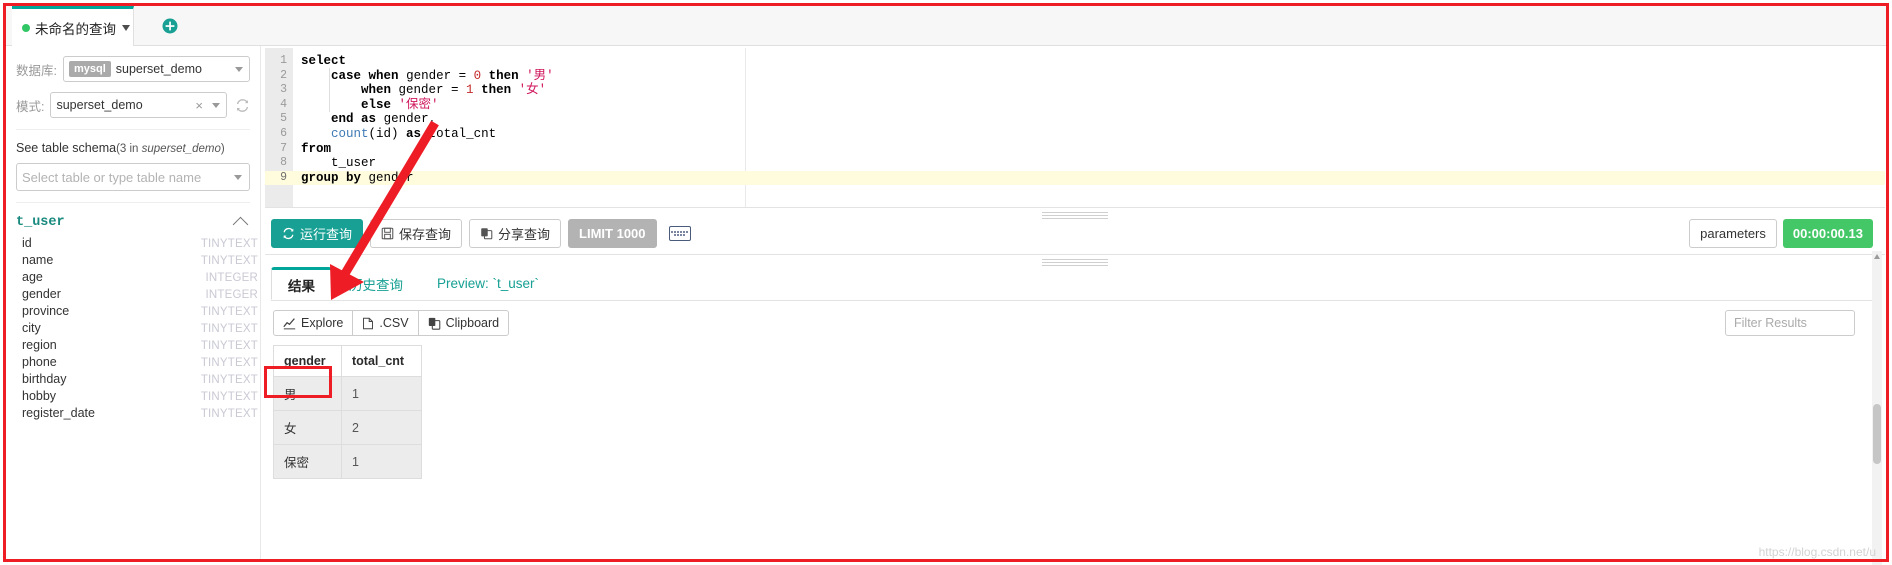 This screenshot has width=1892, height=565. I want to click on limit-dropdown: LIMIT 1000, so click(612, 233).